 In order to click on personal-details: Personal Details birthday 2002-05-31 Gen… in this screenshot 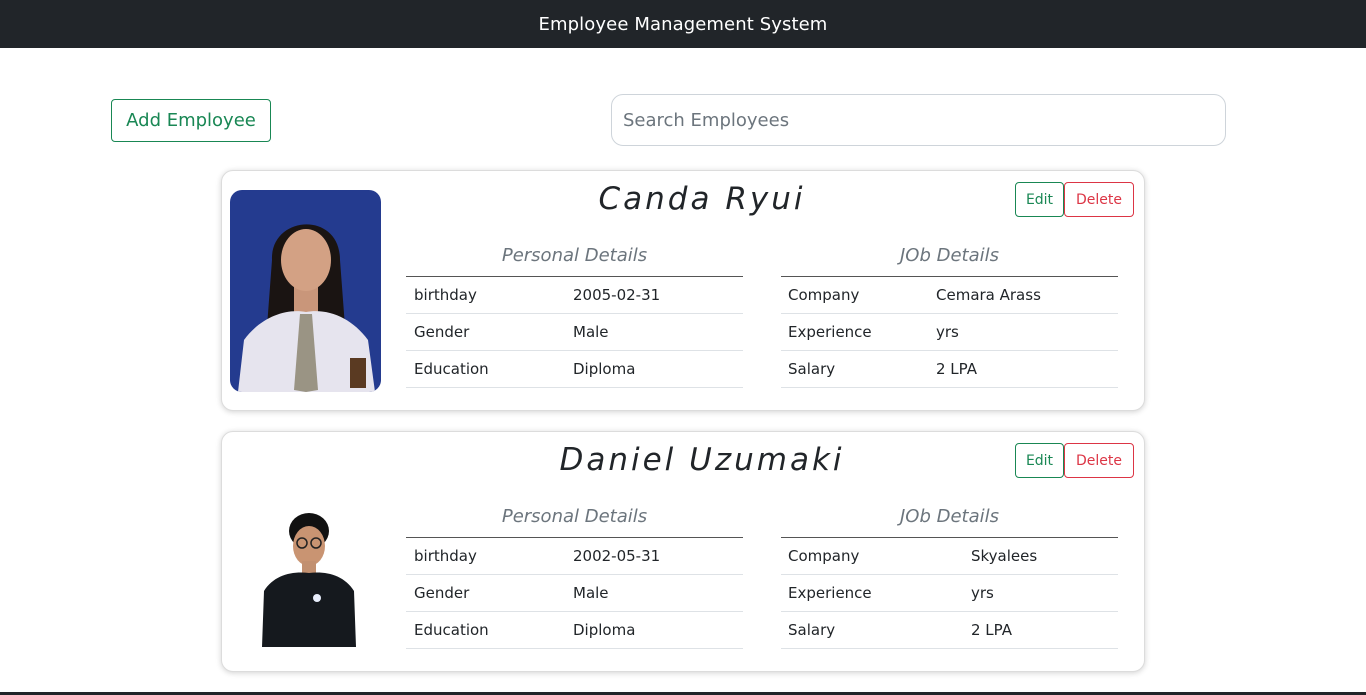, I will do `click(574, 575)`.